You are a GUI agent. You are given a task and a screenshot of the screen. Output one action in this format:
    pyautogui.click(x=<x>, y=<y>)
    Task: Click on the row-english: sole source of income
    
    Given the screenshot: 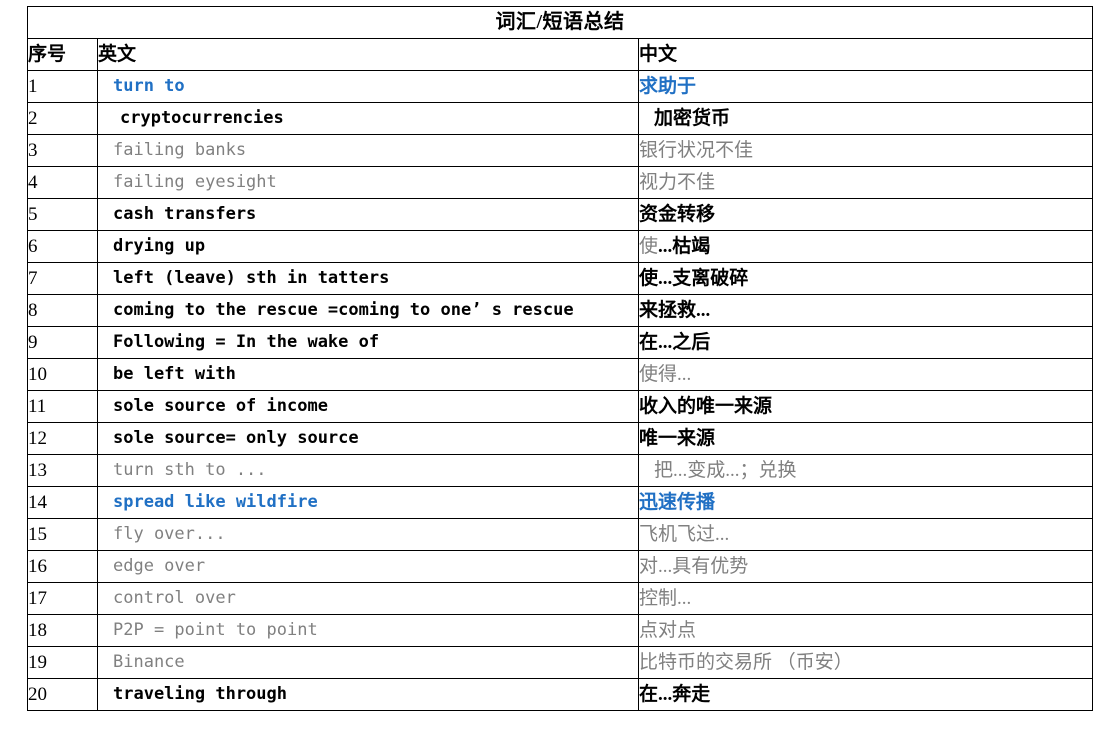 What is the action you would take?
    pyautogui.click(x=368, y=406)
    